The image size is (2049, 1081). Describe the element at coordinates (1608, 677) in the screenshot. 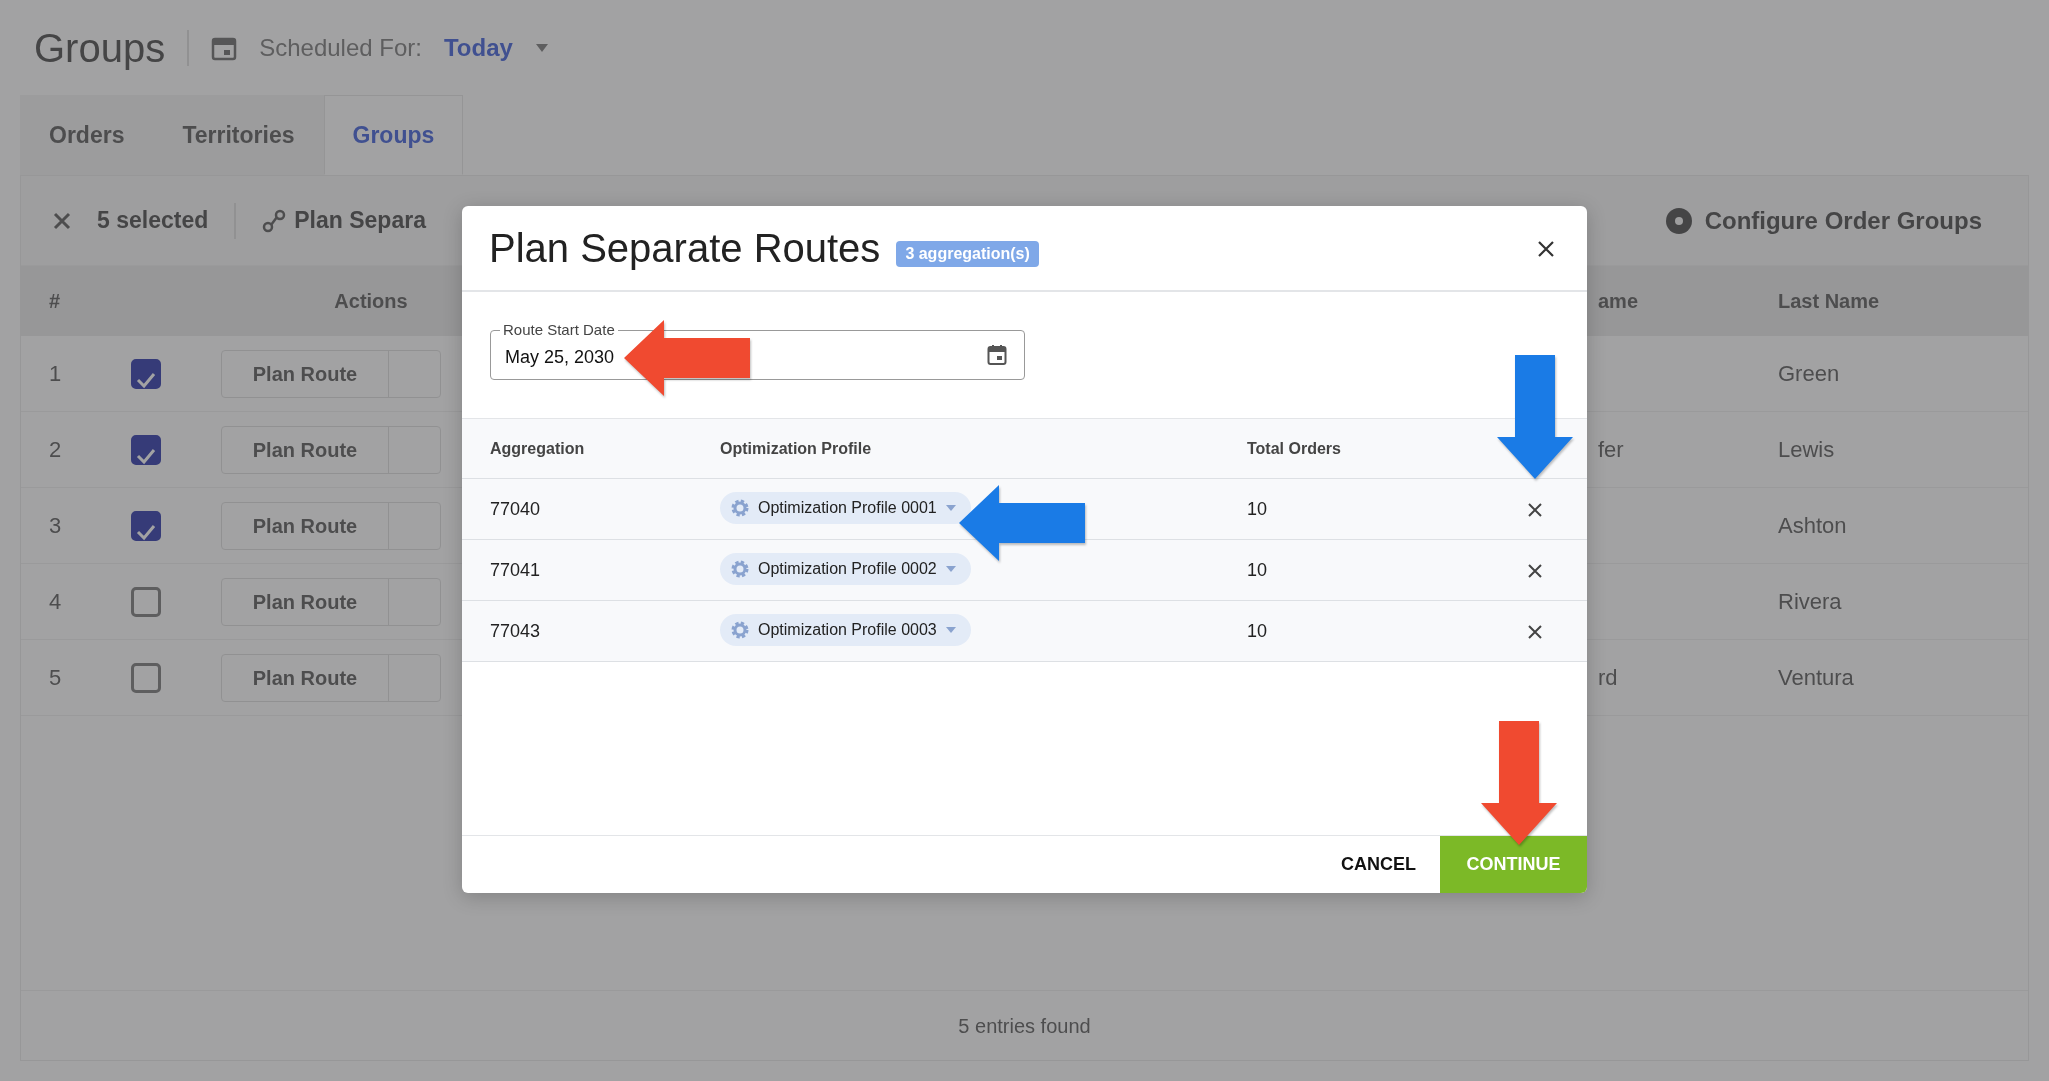

I see `table-cell: rd` at that location.